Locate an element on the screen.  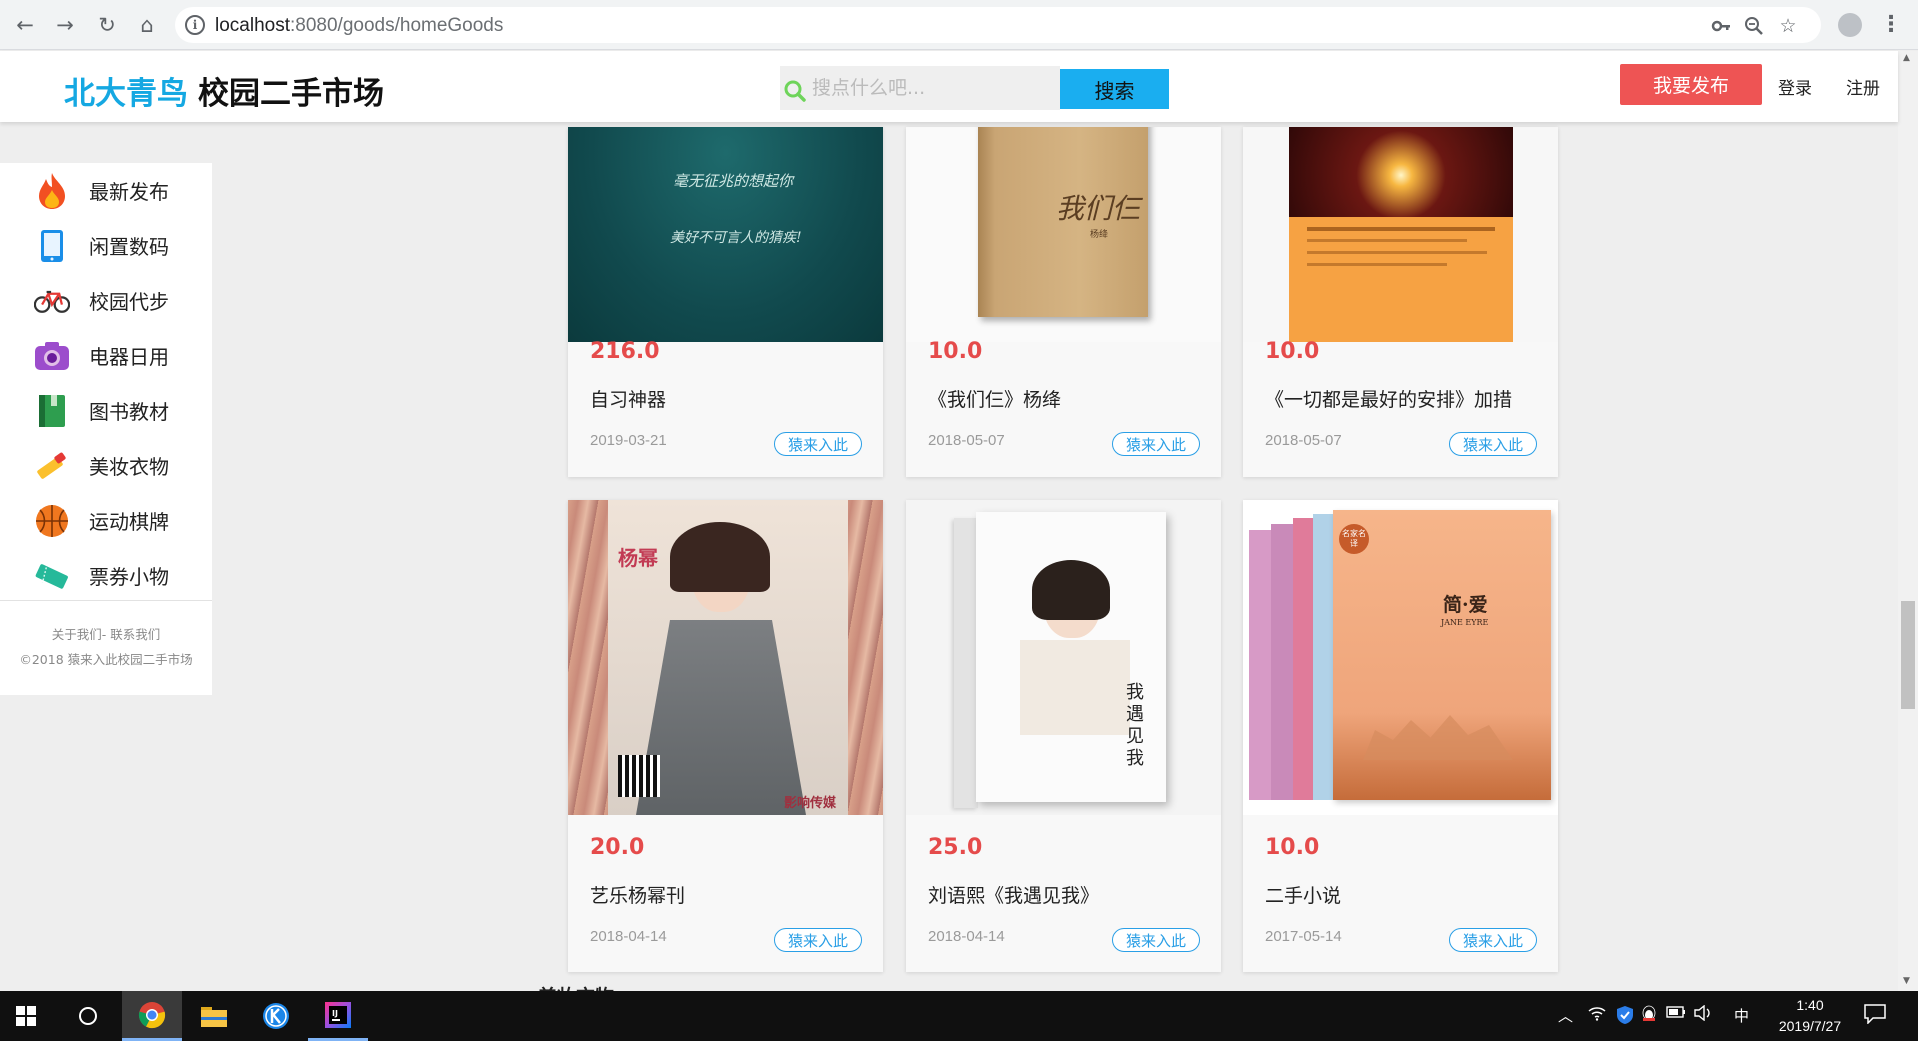
fire-icon is located at coordinates (52, 190).